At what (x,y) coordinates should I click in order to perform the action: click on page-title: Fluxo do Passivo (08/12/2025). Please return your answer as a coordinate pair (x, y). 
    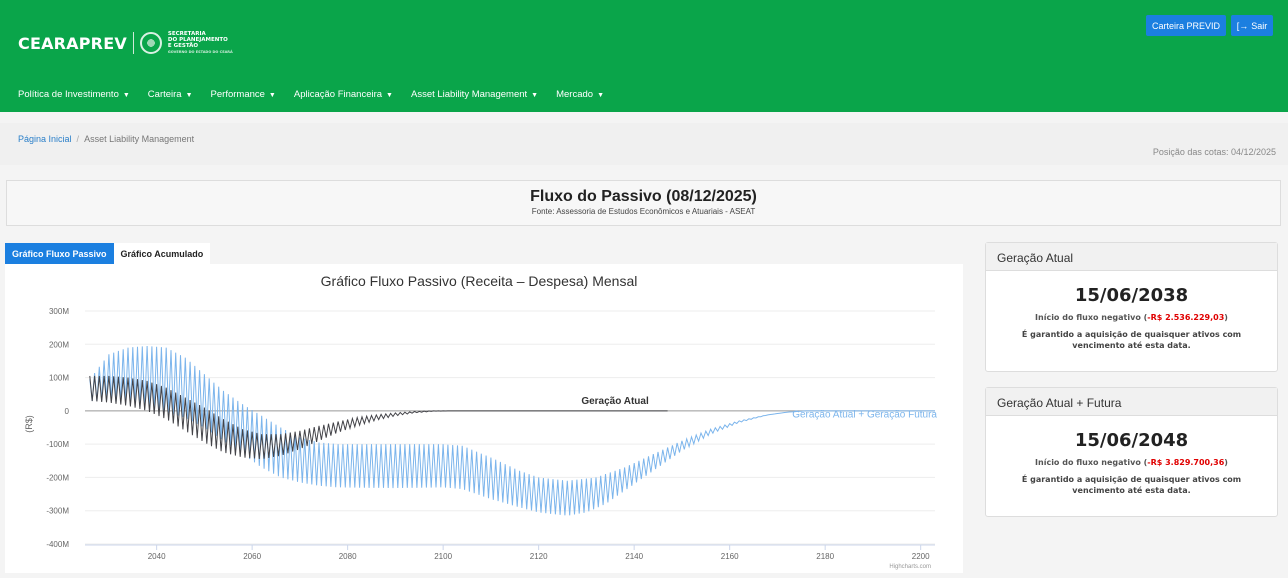
    Looking at the image, I should click on (643, 196).